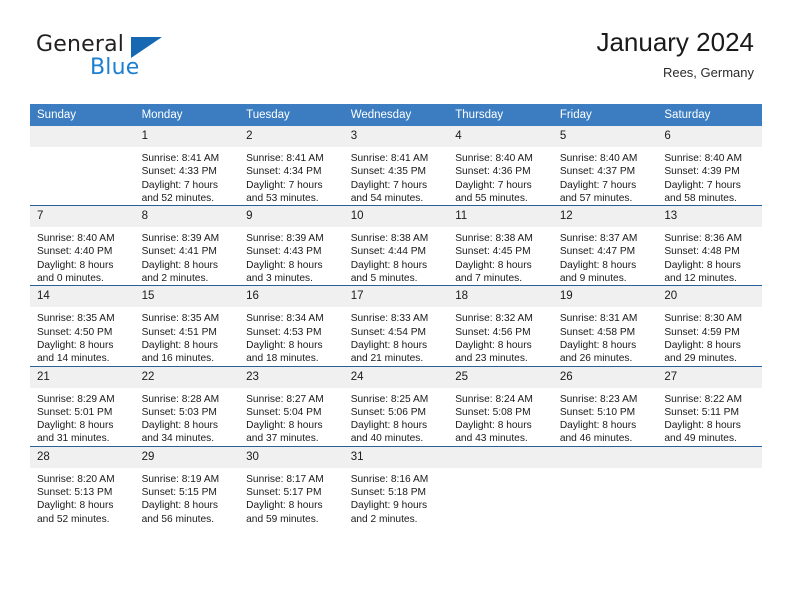 This screenshot has height=612, width=792. I want to click on day-number, so click(500, 457).